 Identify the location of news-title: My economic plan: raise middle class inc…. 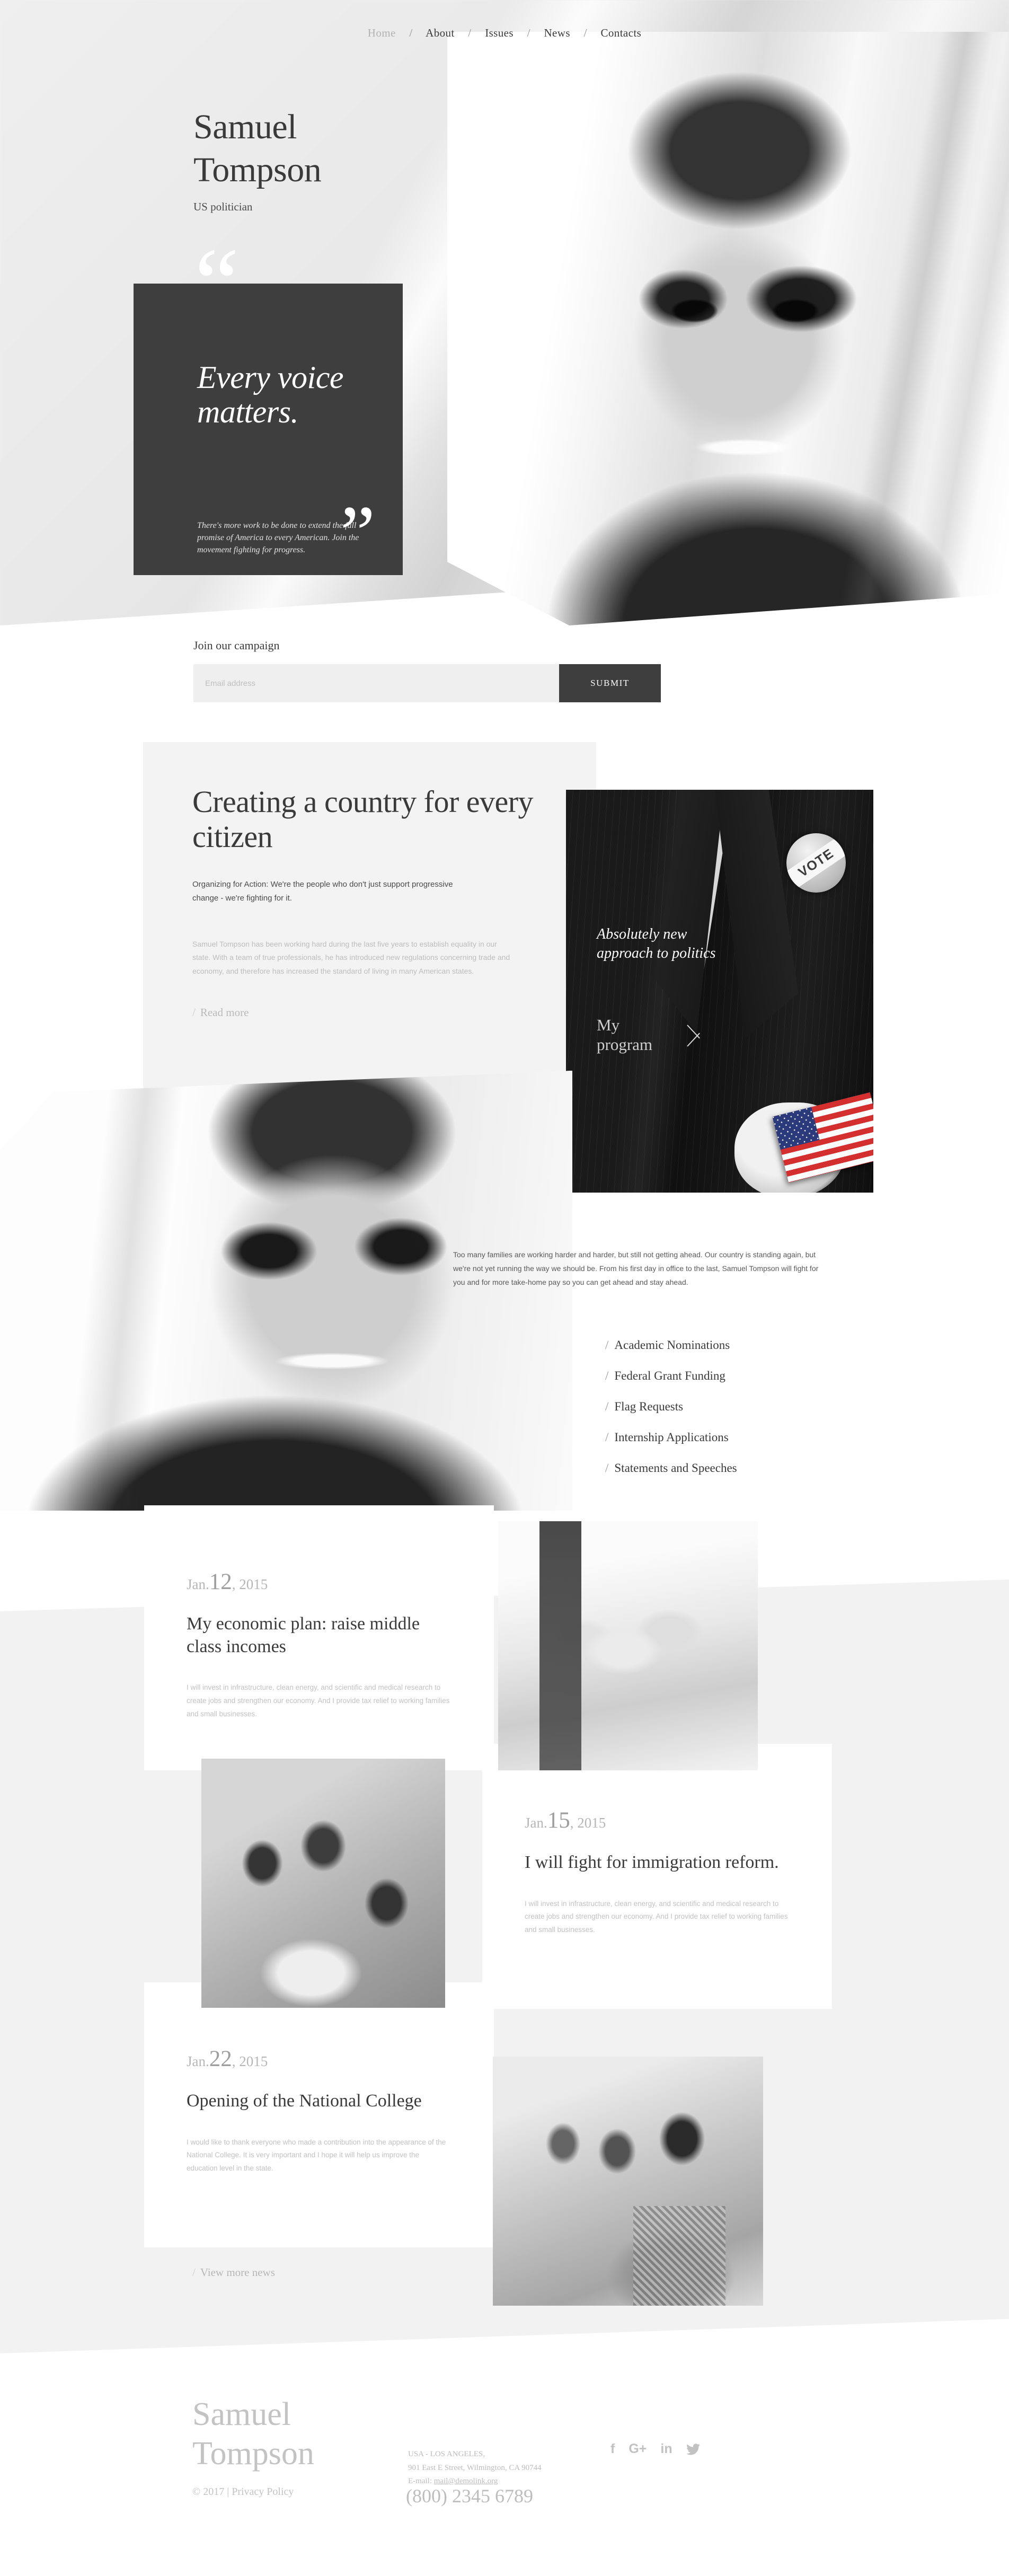
(304, 1635).